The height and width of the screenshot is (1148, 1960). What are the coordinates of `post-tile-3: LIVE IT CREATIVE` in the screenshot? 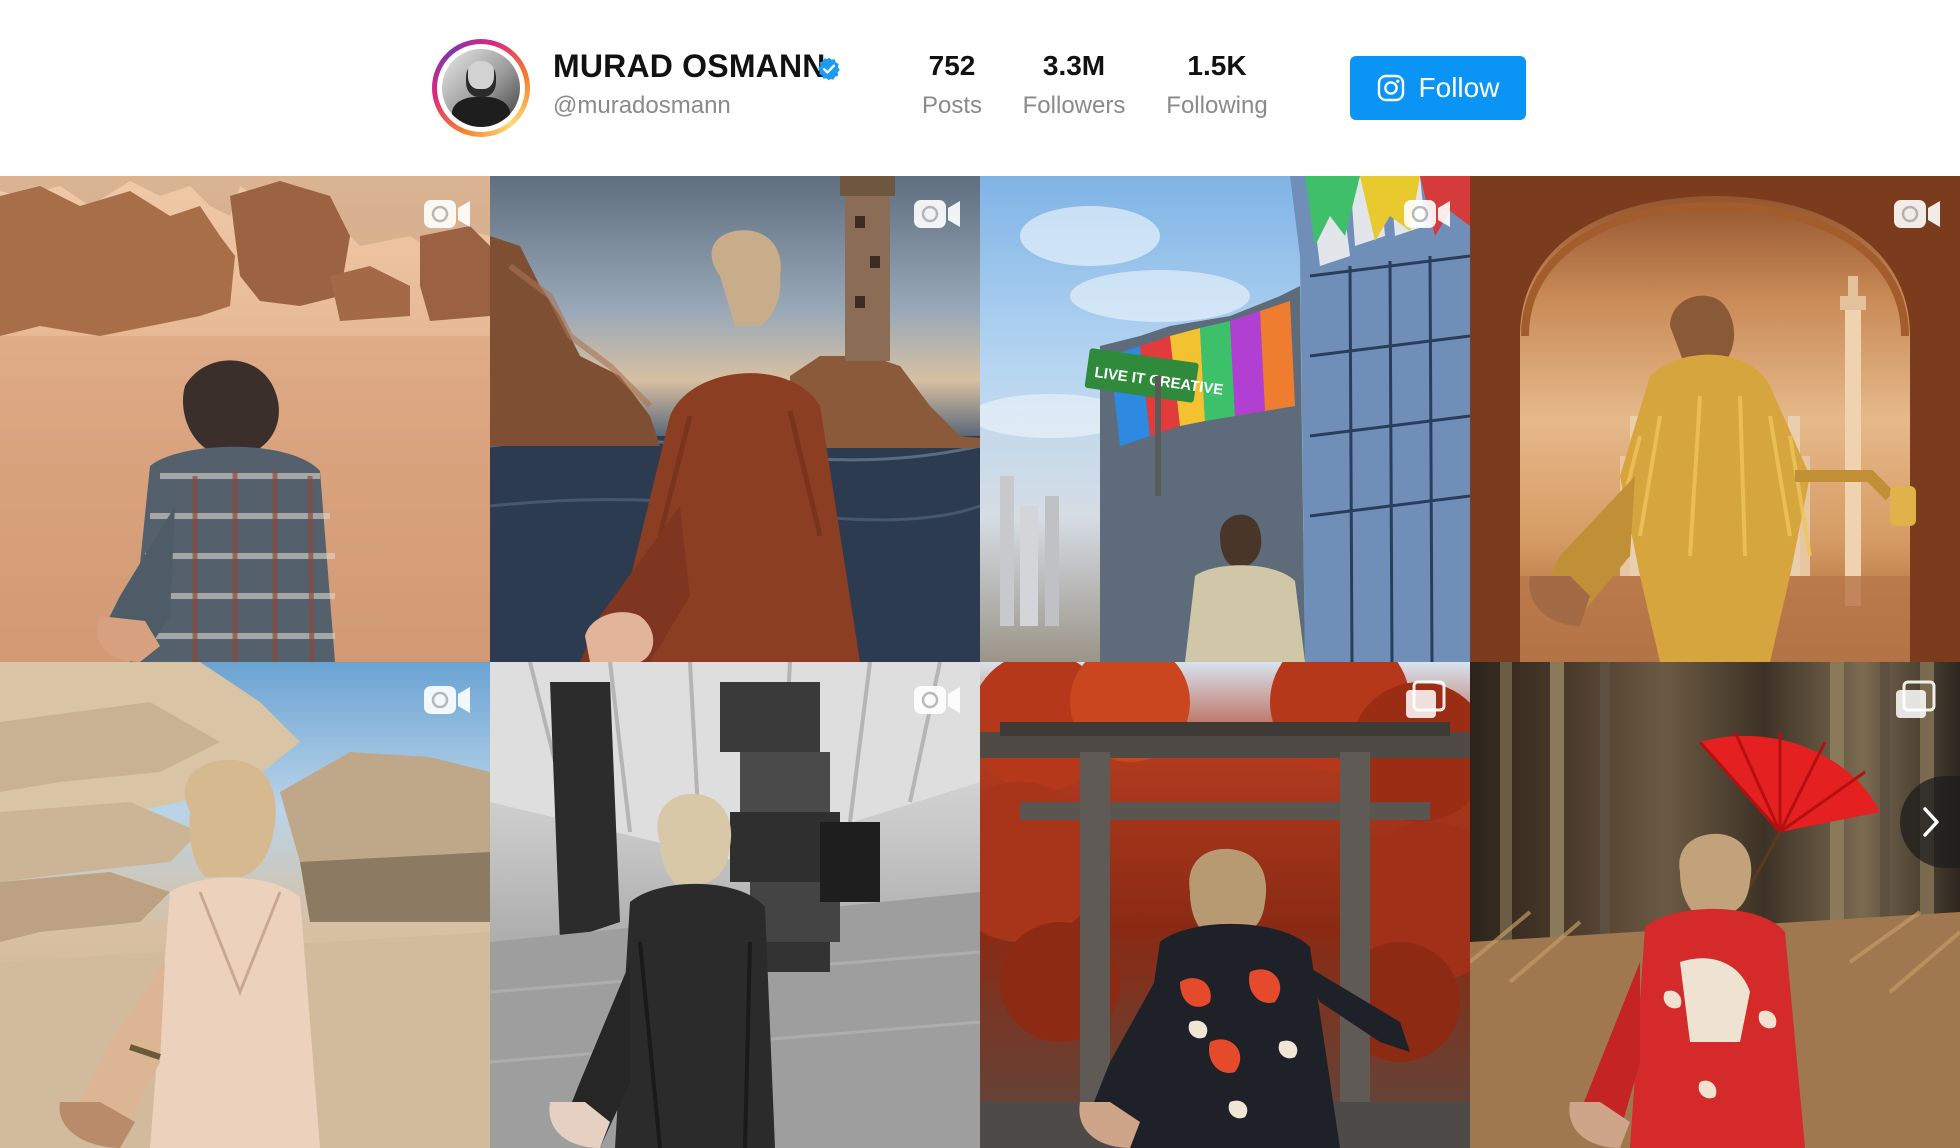 It's located at (1225, 419).